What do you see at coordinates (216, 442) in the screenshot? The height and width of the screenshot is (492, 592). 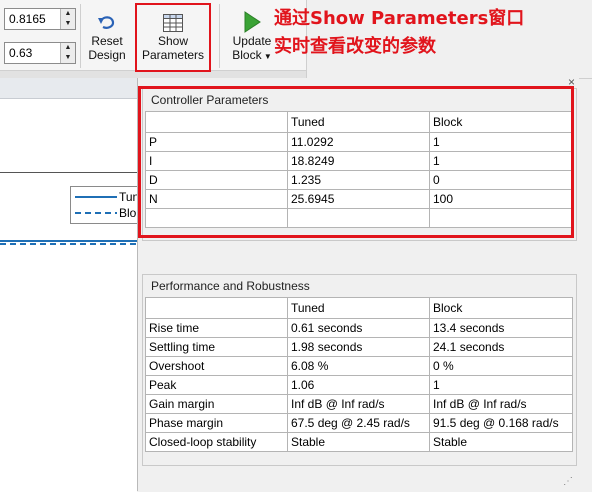 I see `table-cell: Closed-loop stability` at bounding box center [216, 442].